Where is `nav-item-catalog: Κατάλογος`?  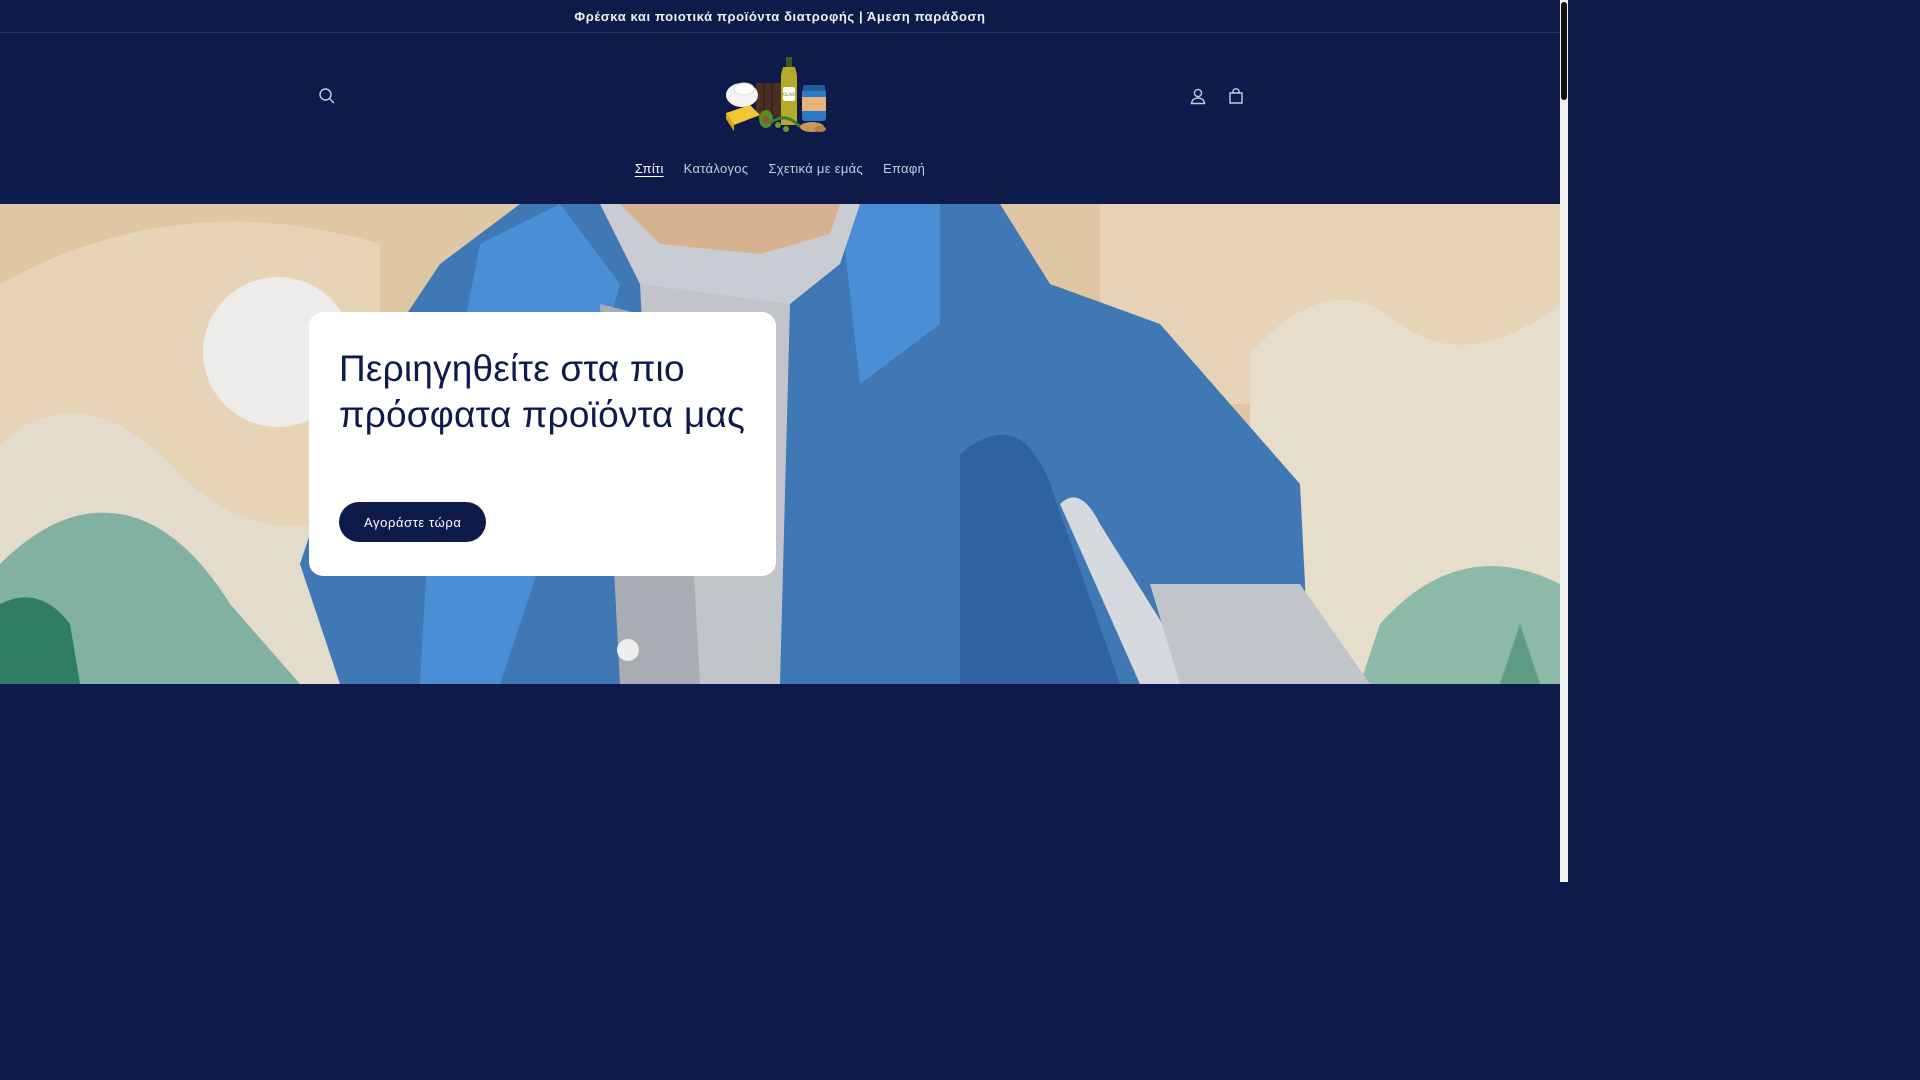 nav-item-catalog: Κατάλογος is located at coordinates (716, 168).